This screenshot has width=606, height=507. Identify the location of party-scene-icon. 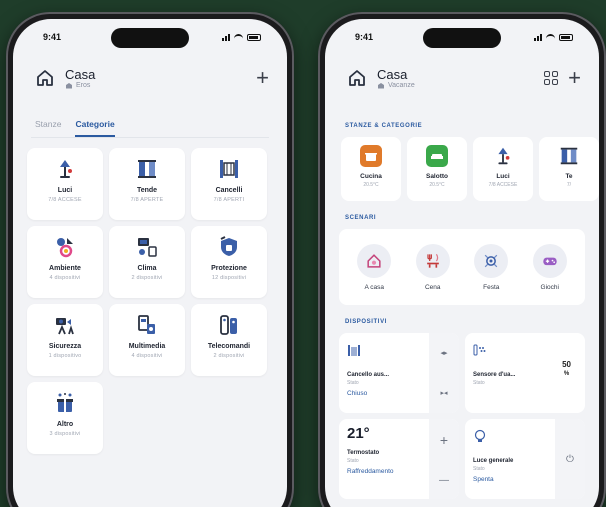
(491, 260).